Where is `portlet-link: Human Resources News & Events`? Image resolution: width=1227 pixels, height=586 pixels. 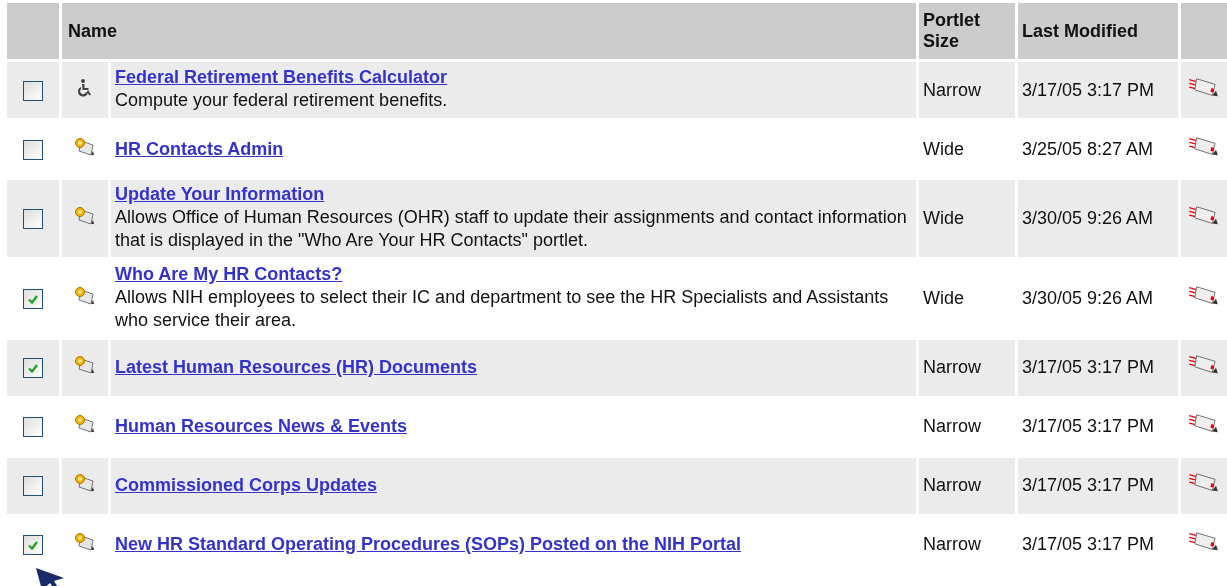
portlet-link: Human Resources News & Events is located at coordinates (261, 426).